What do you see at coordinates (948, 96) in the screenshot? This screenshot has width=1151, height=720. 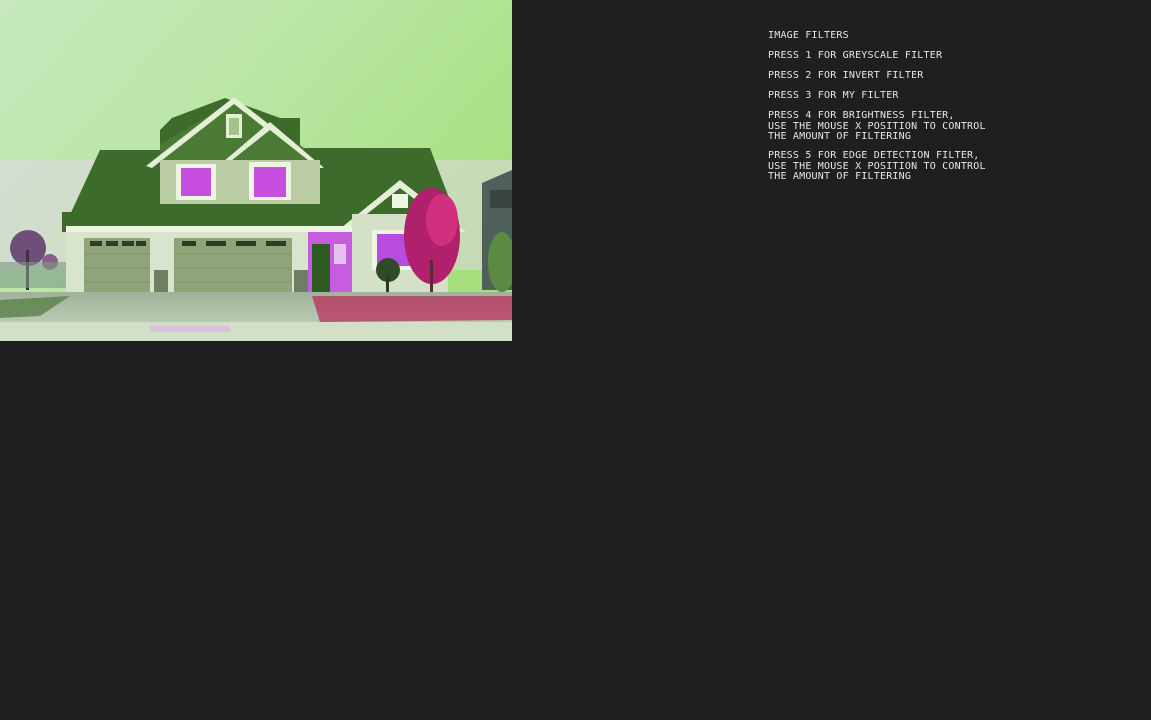 I see `instruction-my-filter: PRESS 3 FOR MY FILTER` at bounding box center [948, 96].